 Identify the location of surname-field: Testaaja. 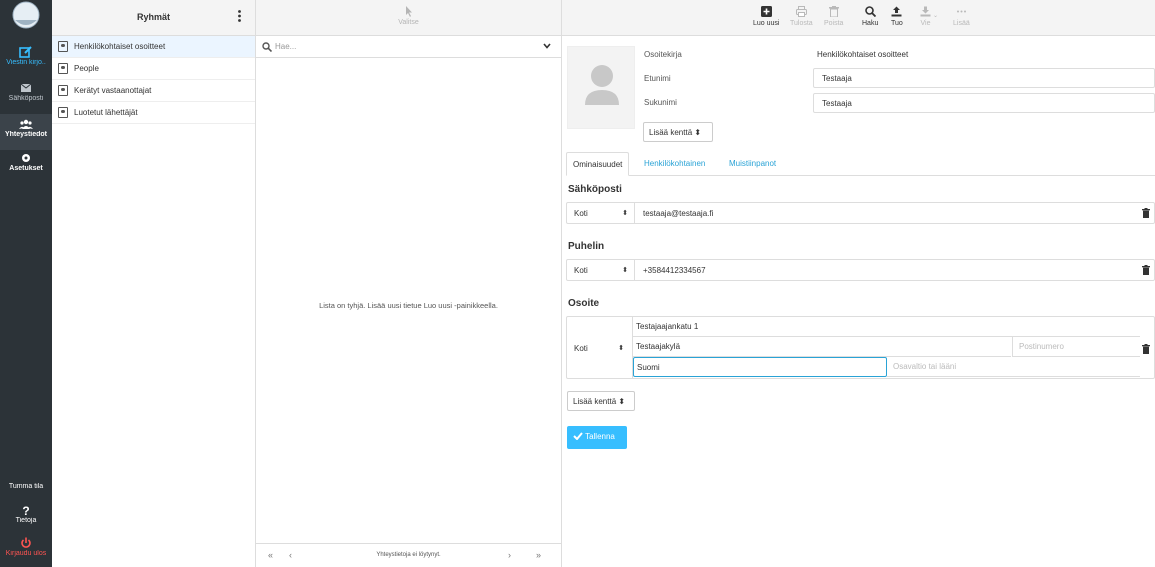
(984, 103).